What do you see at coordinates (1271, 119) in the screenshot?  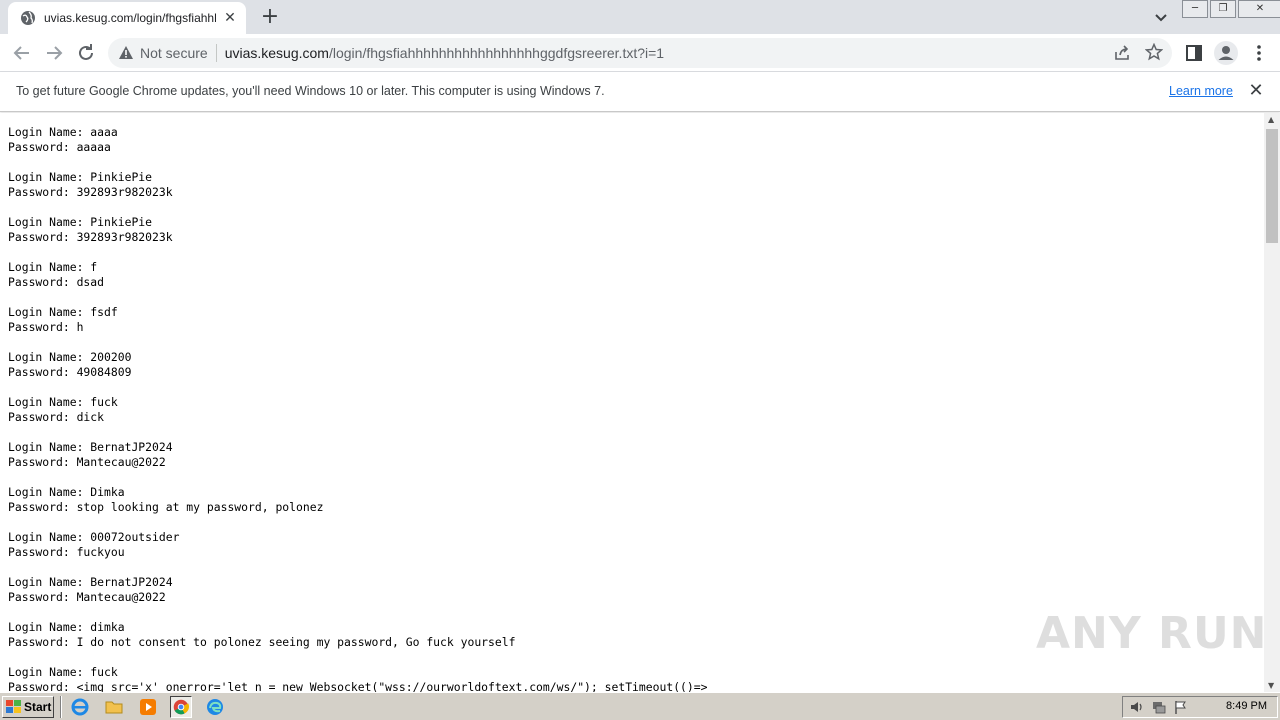 I see `scroll-up-arrow-icon: ▲` at bounding box center [1271, 119].